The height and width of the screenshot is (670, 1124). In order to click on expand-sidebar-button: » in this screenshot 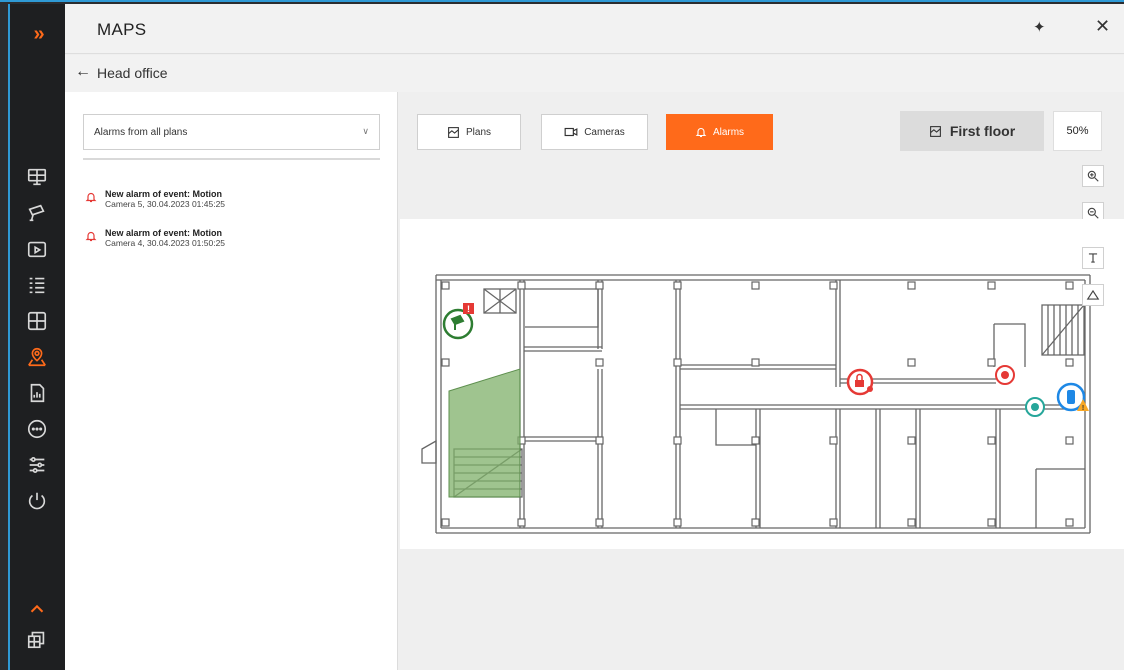, I will do `click(37, 34)`.